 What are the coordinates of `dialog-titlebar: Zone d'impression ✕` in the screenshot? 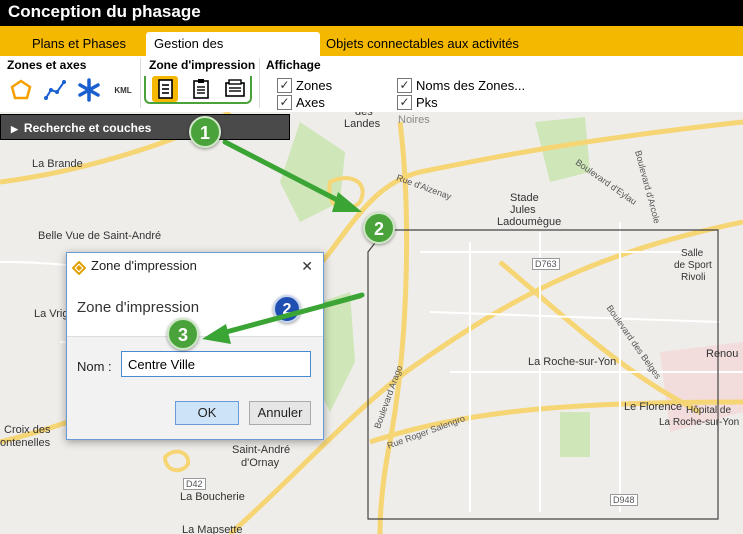 It's located at (195, 266).